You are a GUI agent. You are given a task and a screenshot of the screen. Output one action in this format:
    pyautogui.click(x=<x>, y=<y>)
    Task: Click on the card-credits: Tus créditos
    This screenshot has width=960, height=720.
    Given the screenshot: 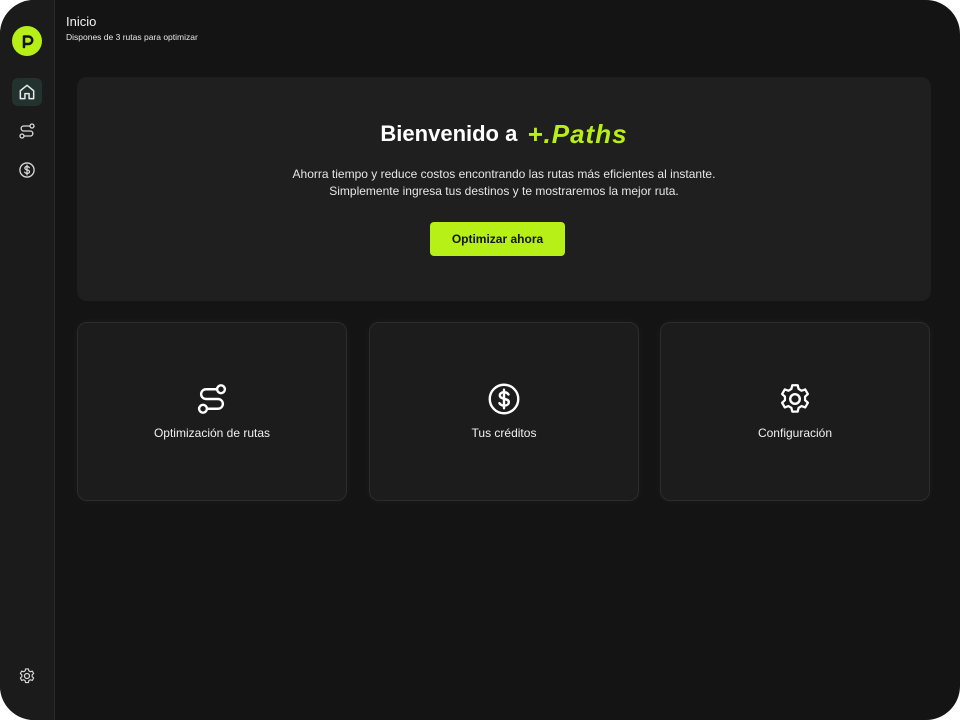 What is the action you would take?
    pyautogui.click(x=504, y=411)
    